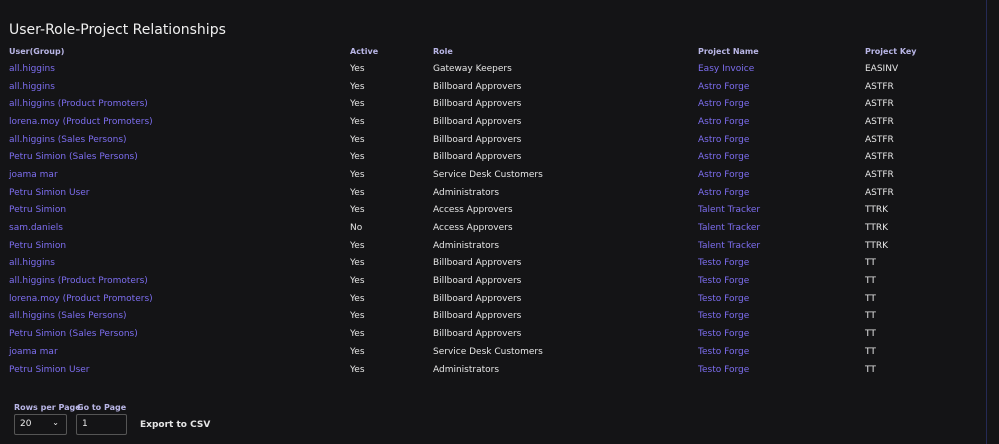  What do you see at coordinates (55, 422) in the screenshot?
I see `chevron-down-icon: ⌄` at bounding box center [55, 422].